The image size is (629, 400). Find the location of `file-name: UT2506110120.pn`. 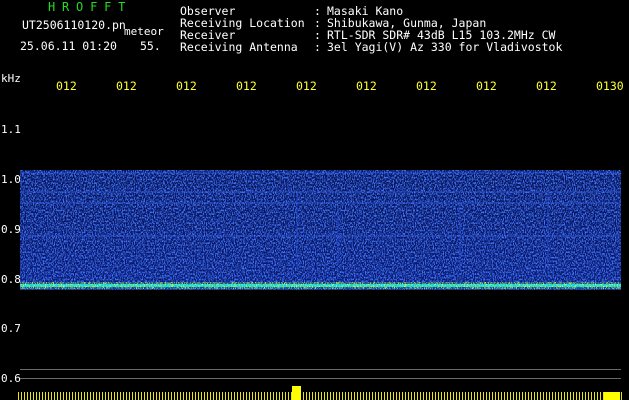

file-name: UT2506110120.pn is located at coordinates (74, 25).